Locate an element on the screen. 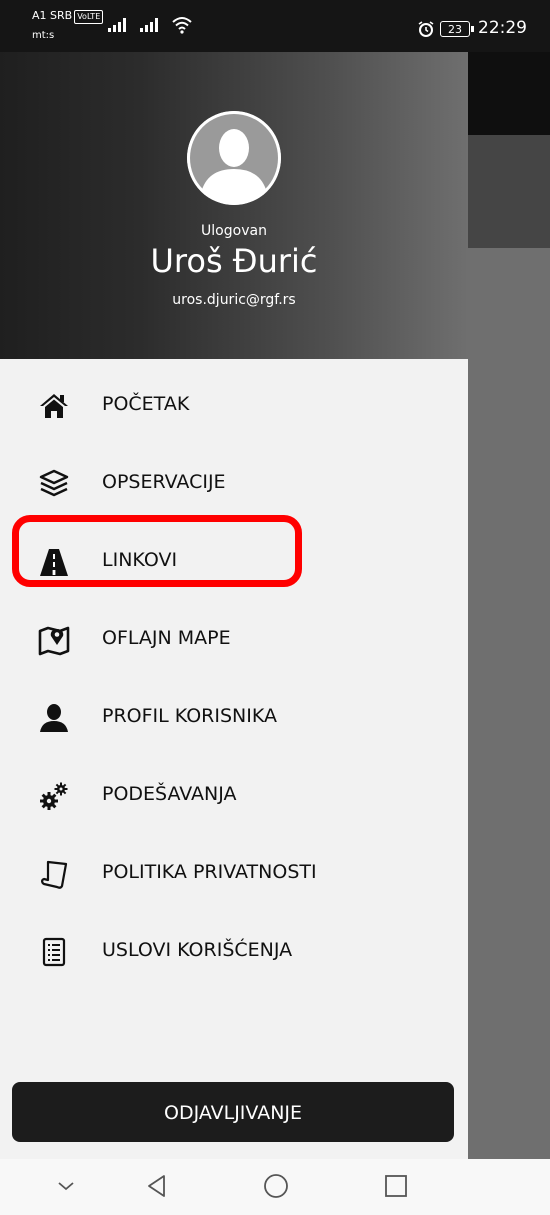 This screenshot has width=550, height=1215. avatar is located at coordinates (234, 158).